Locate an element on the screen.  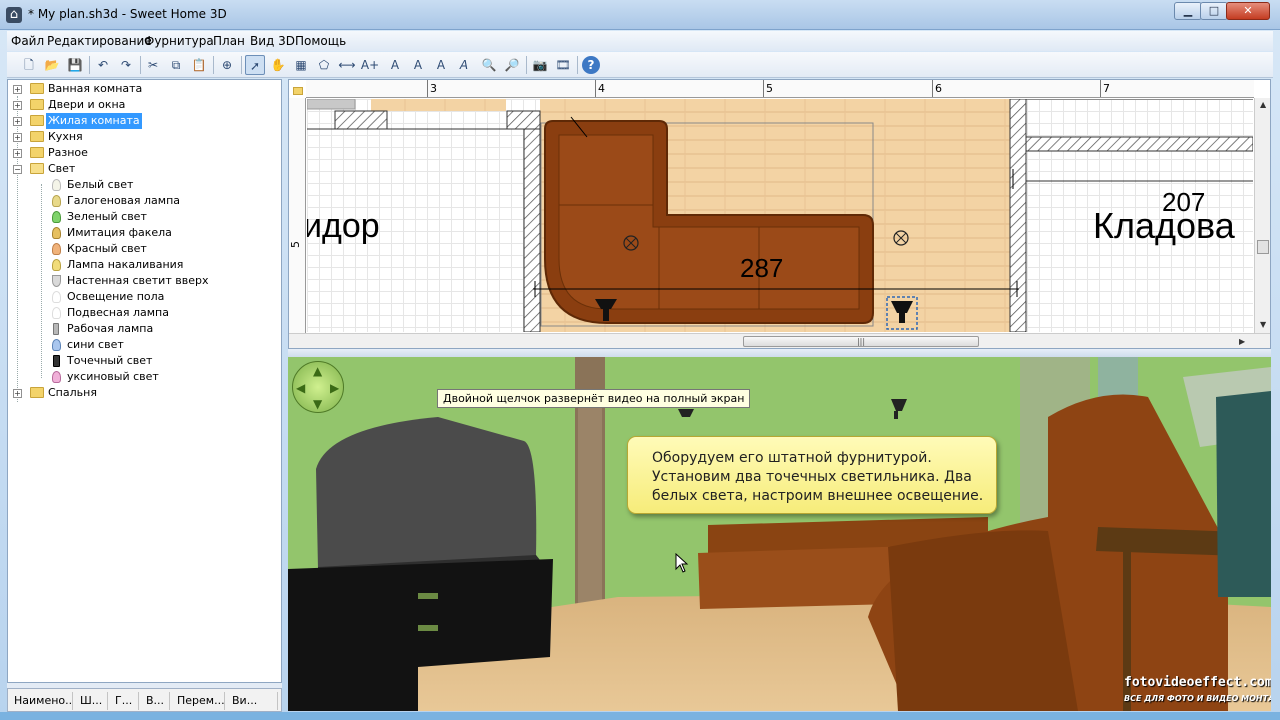
category-row: + Двери и окна is located at coordinates (143, 105).